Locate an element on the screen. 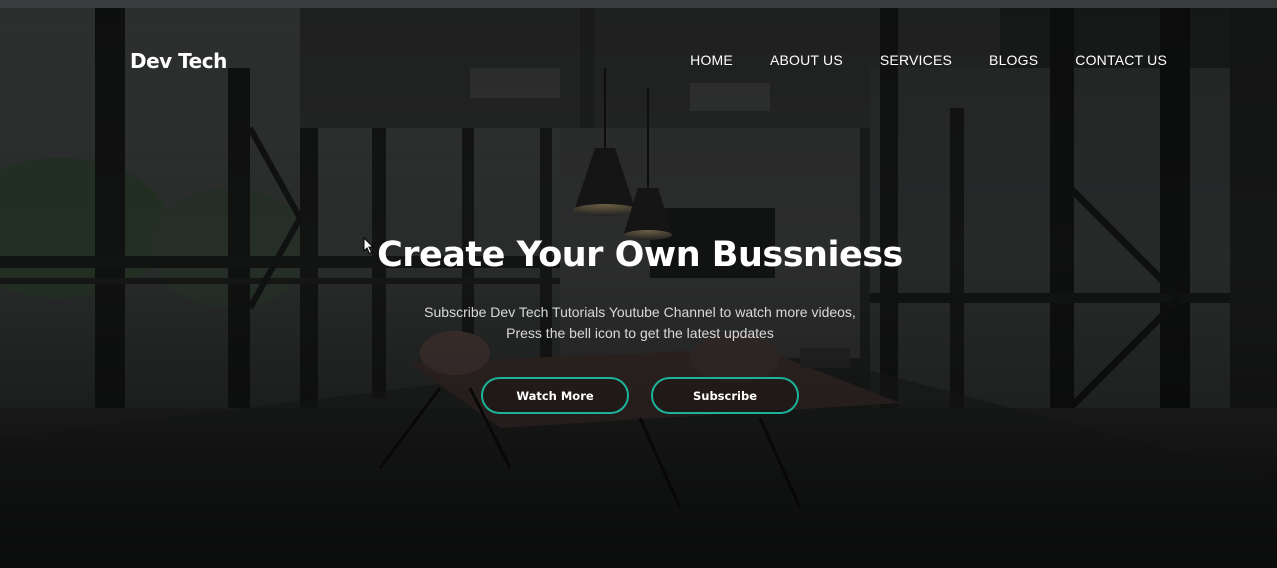 This screenshot has width=1277, height=568. site-logo: Dev Tech is located at coordinates (178, 61).